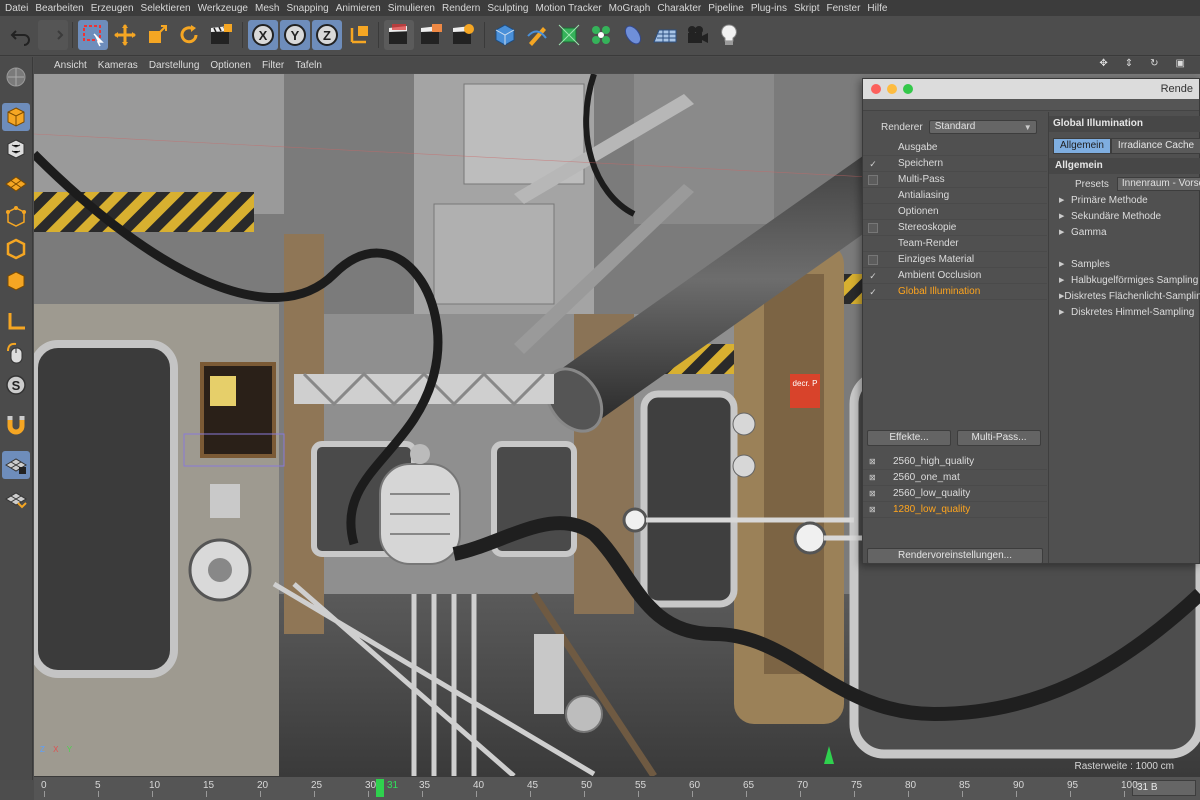 The width and height of the screenshot is (1200, 800). What do you see at coordinates (1082, 146) in the screenshot?
I see `tab-general: Allgemein` at bounding box center [1082, 146].